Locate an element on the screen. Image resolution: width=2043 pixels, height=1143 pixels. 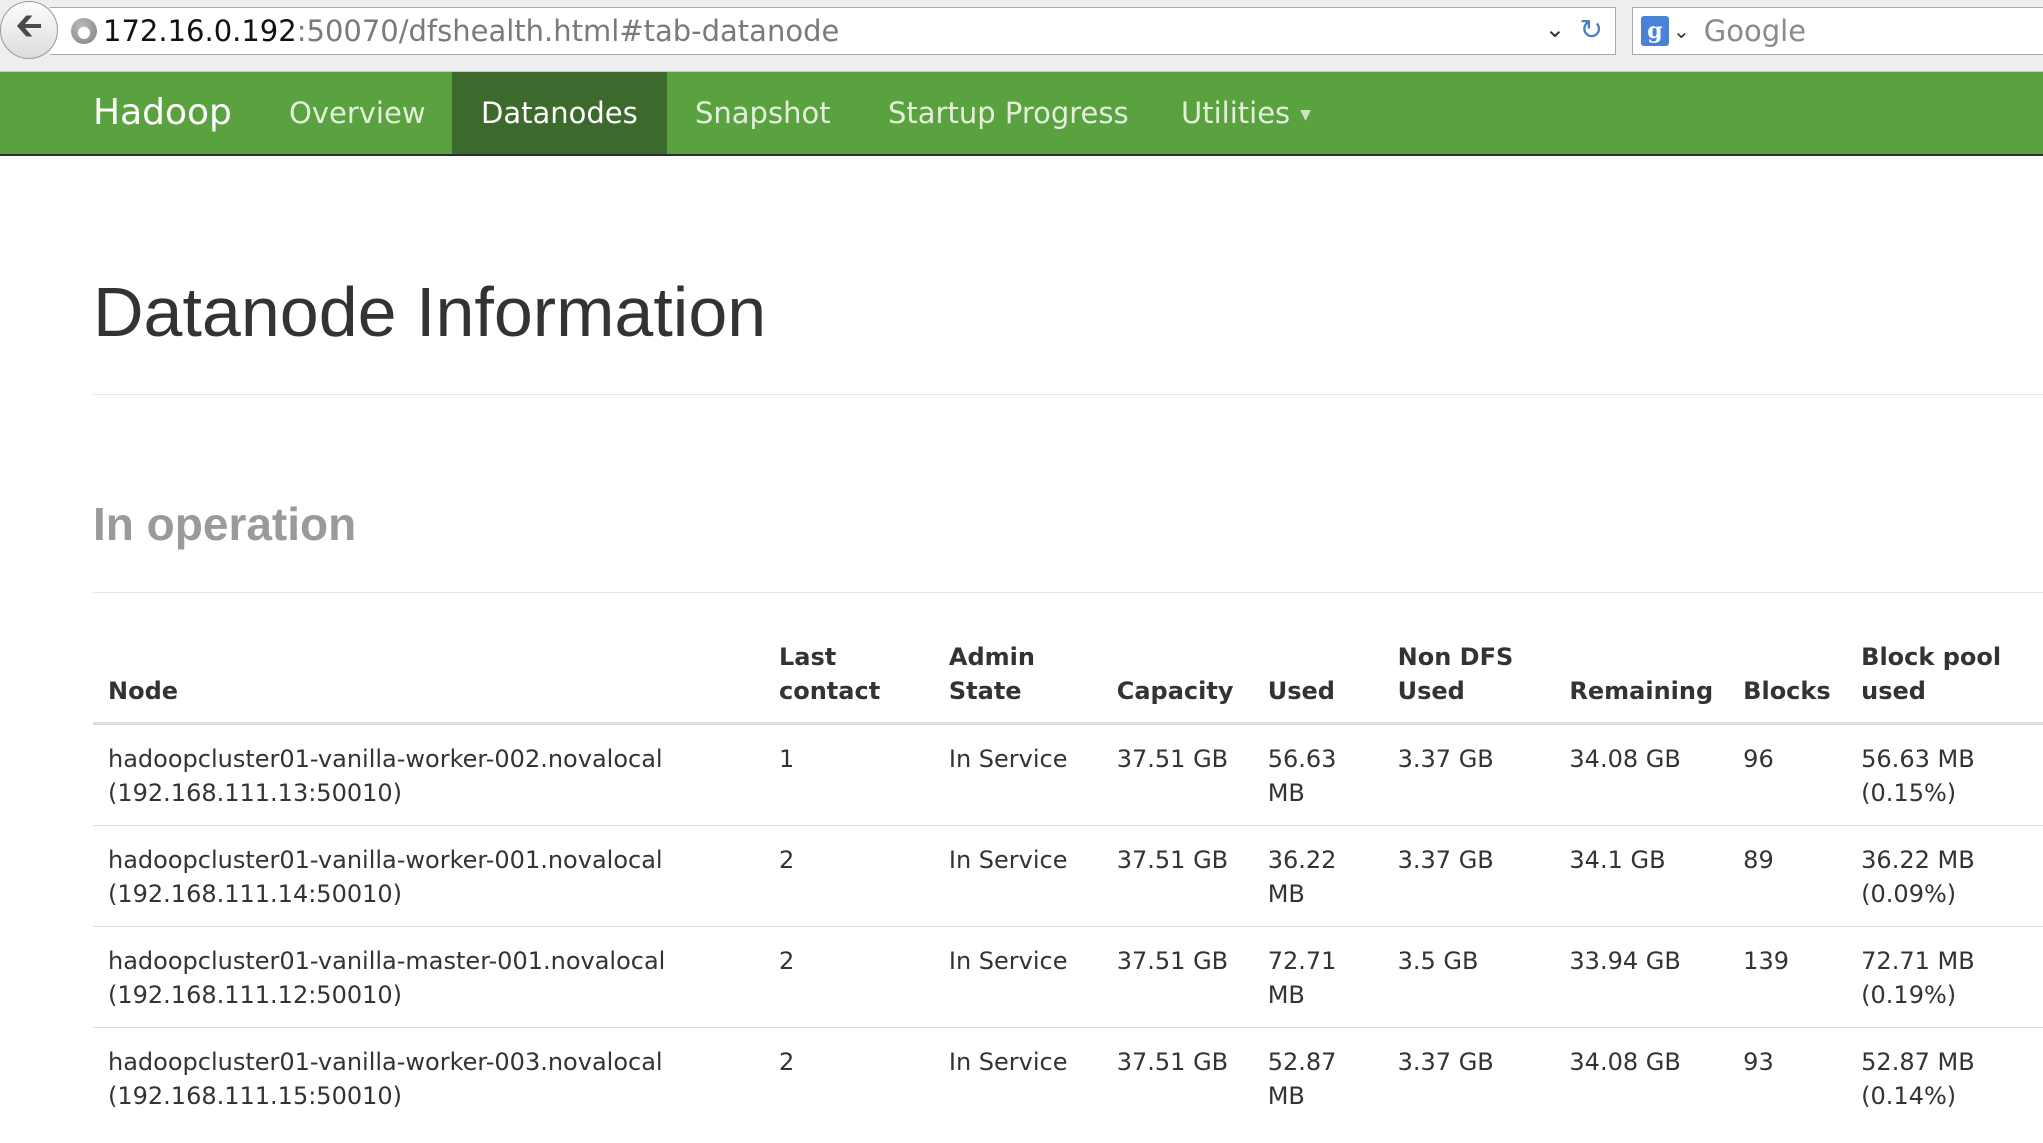
cell-used: 36.22 MB is located at coordinates (1317, 876).